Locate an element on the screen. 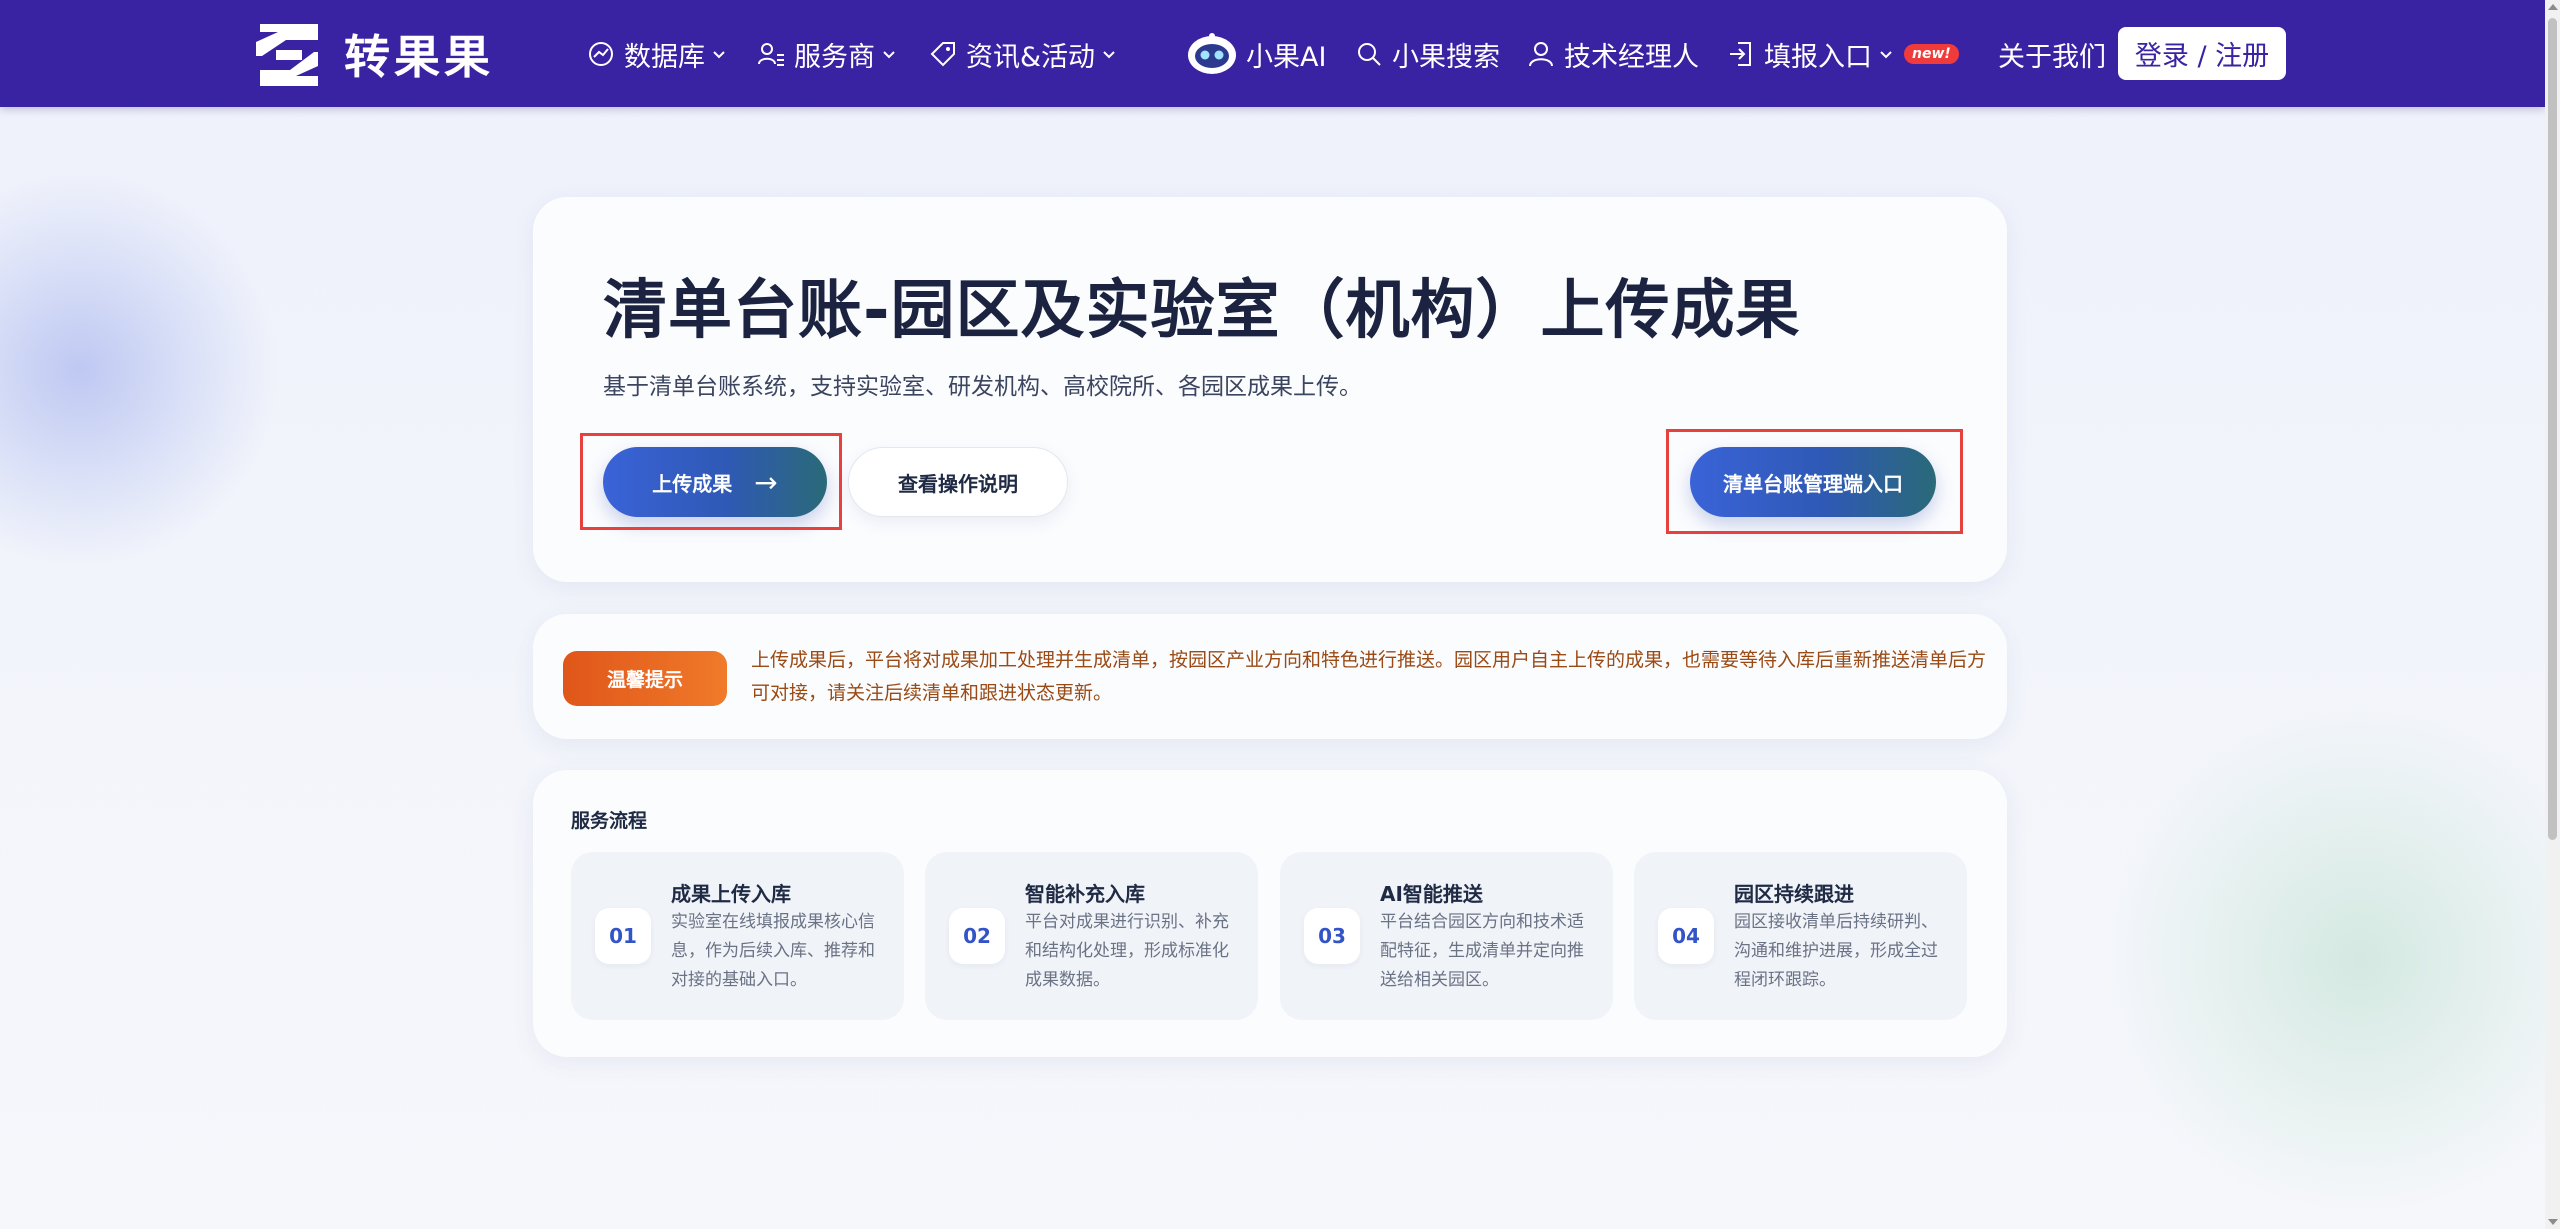 The height and width of the screenshot is (1229, 2560). nav-providers: 服务商 is located at coordinates (826, 54).